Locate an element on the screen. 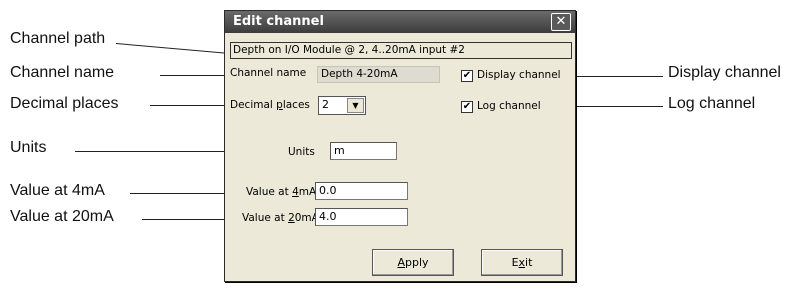 This screenshot has height=290, width=811. decimal-places-label-post: laces is located at coordinates (296, 105).